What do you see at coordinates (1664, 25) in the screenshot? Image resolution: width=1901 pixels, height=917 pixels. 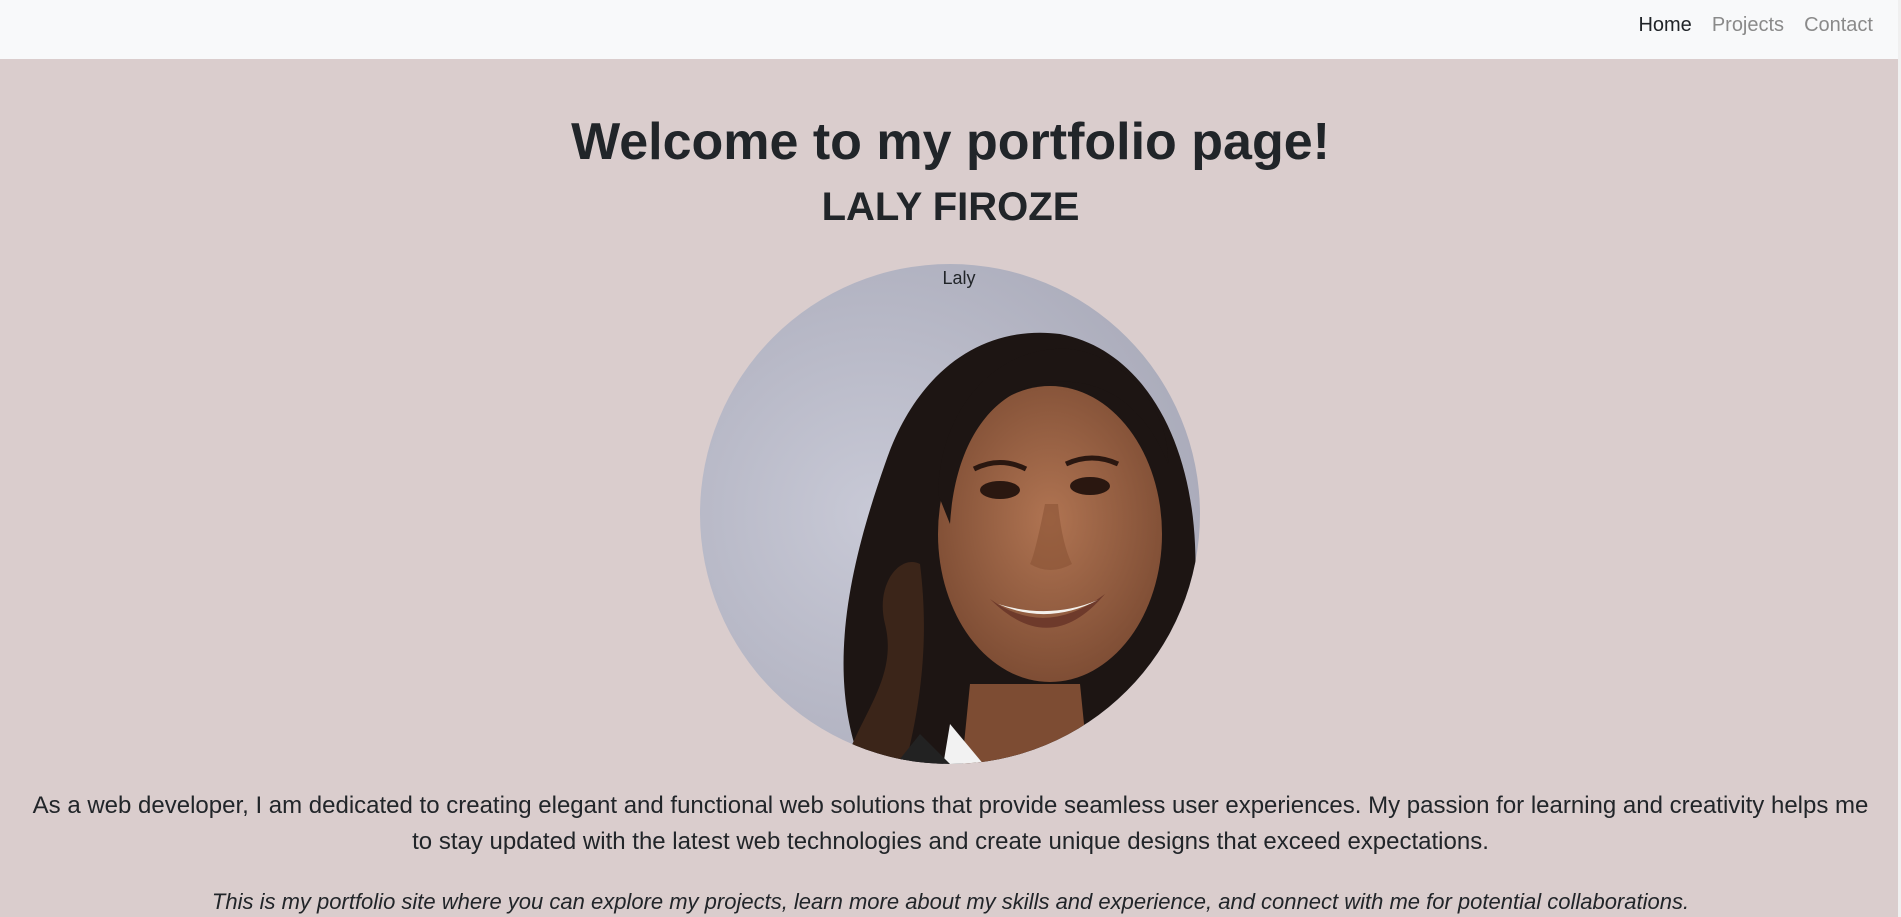 I see `nav-link-home: Home` at bounding box center [1664, 25].